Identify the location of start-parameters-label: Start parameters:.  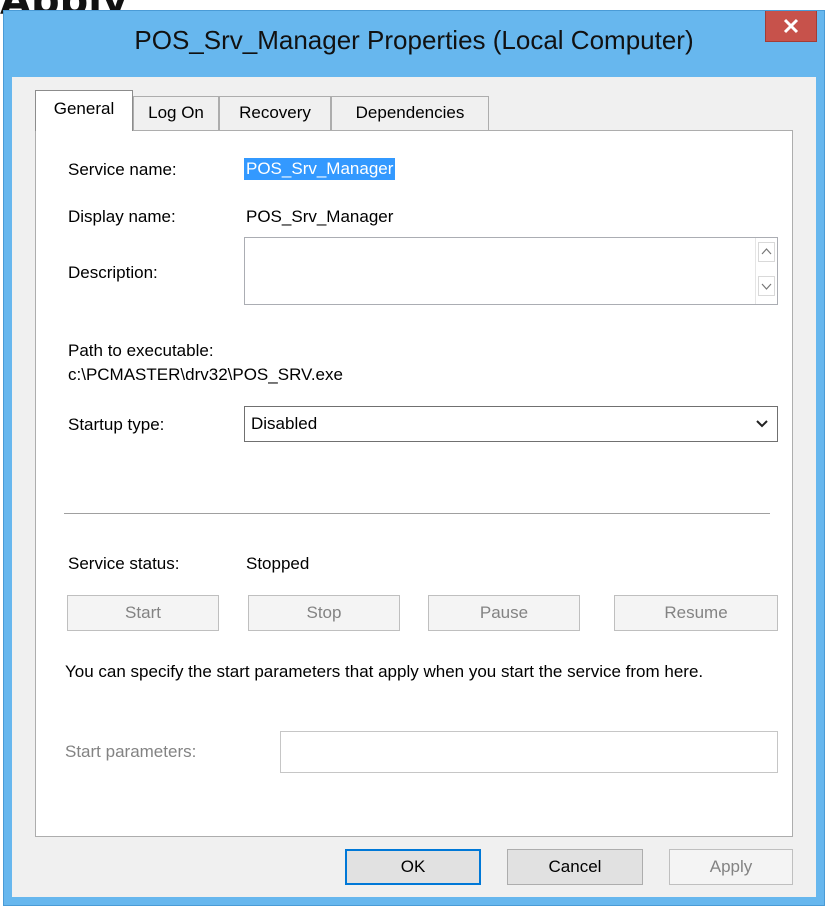
(131, 751).